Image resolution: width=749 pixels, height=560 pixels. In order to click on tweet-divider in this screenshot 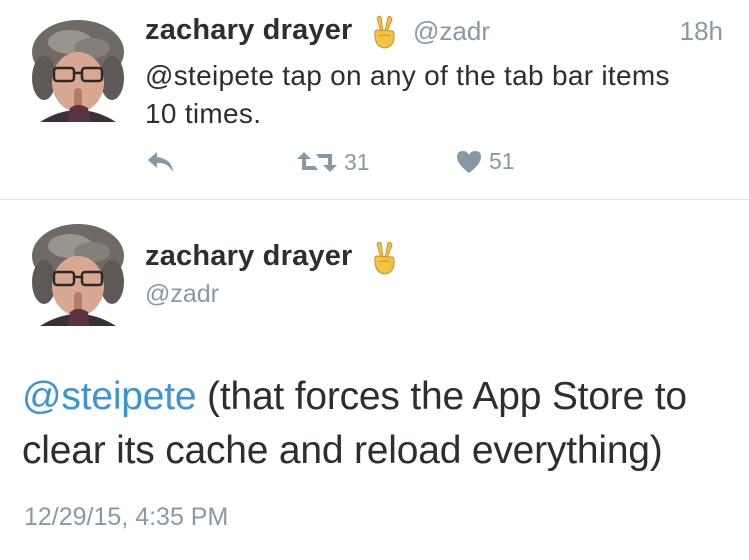, I will do `click(374, 199)`.